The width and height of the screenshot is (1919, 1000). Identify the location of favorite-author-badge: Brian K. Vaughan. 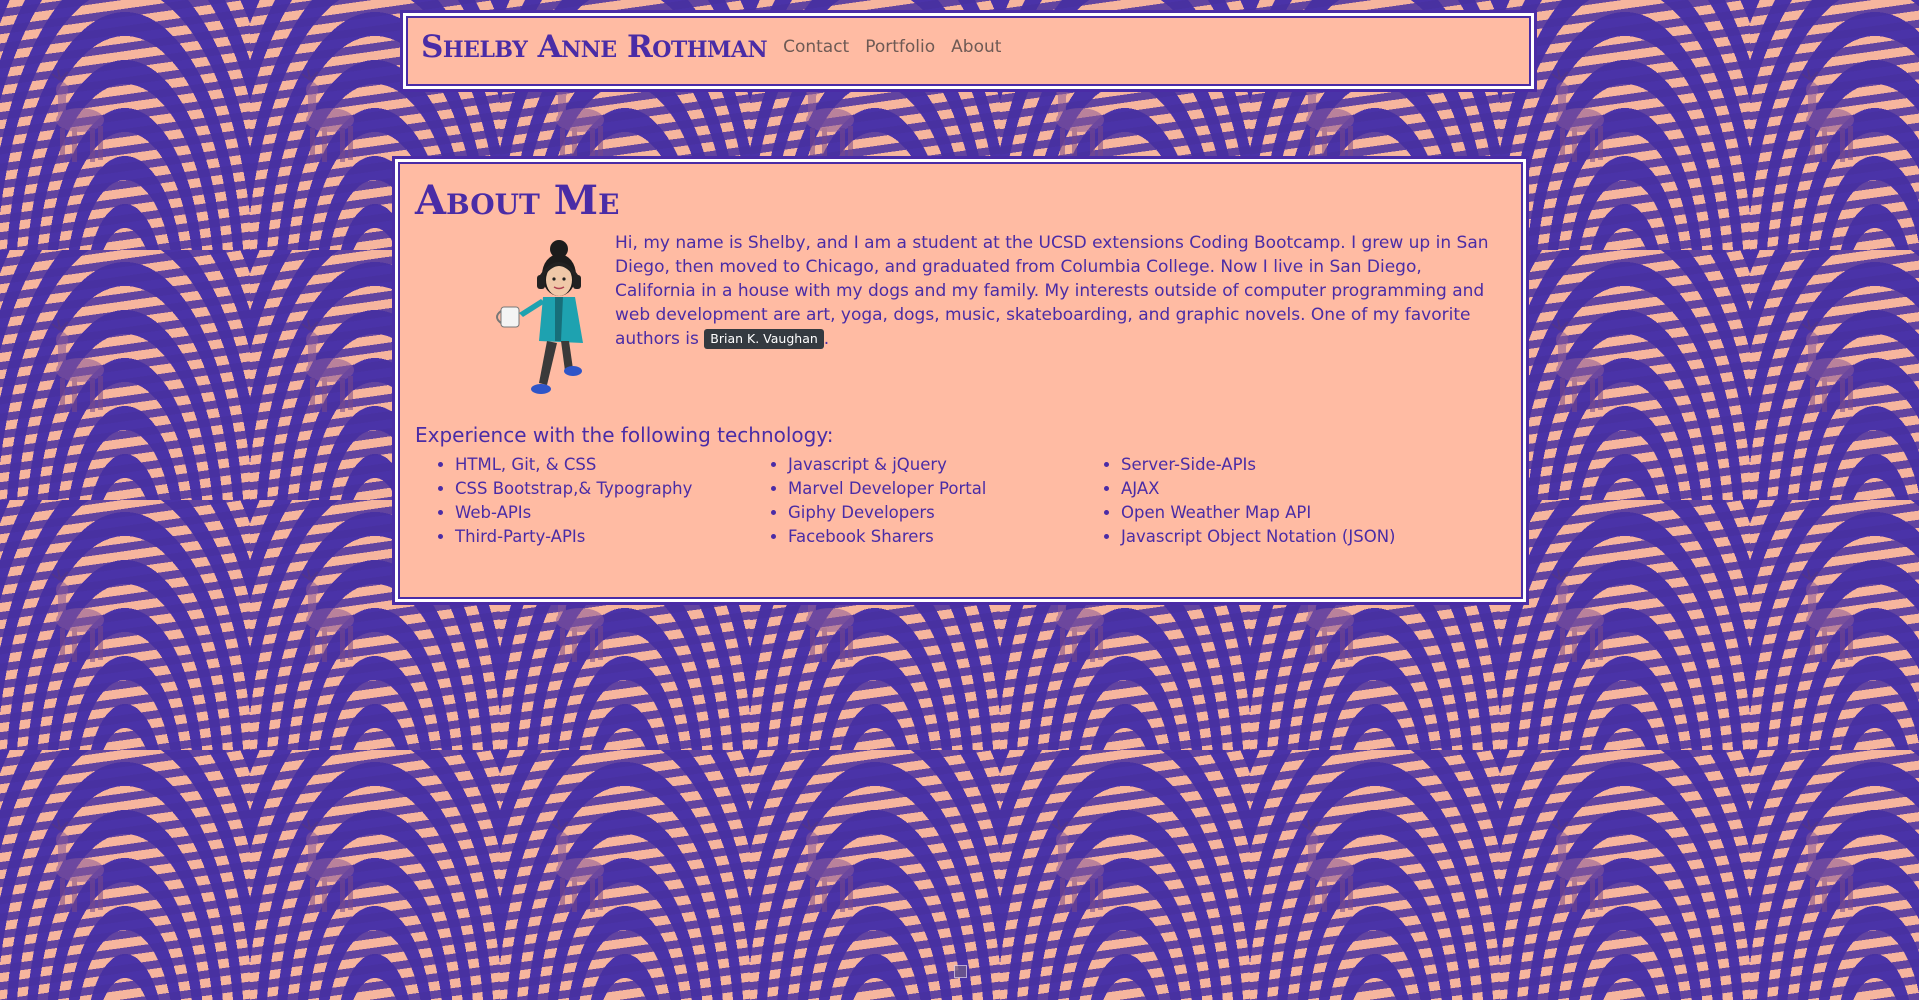
(764, 339).